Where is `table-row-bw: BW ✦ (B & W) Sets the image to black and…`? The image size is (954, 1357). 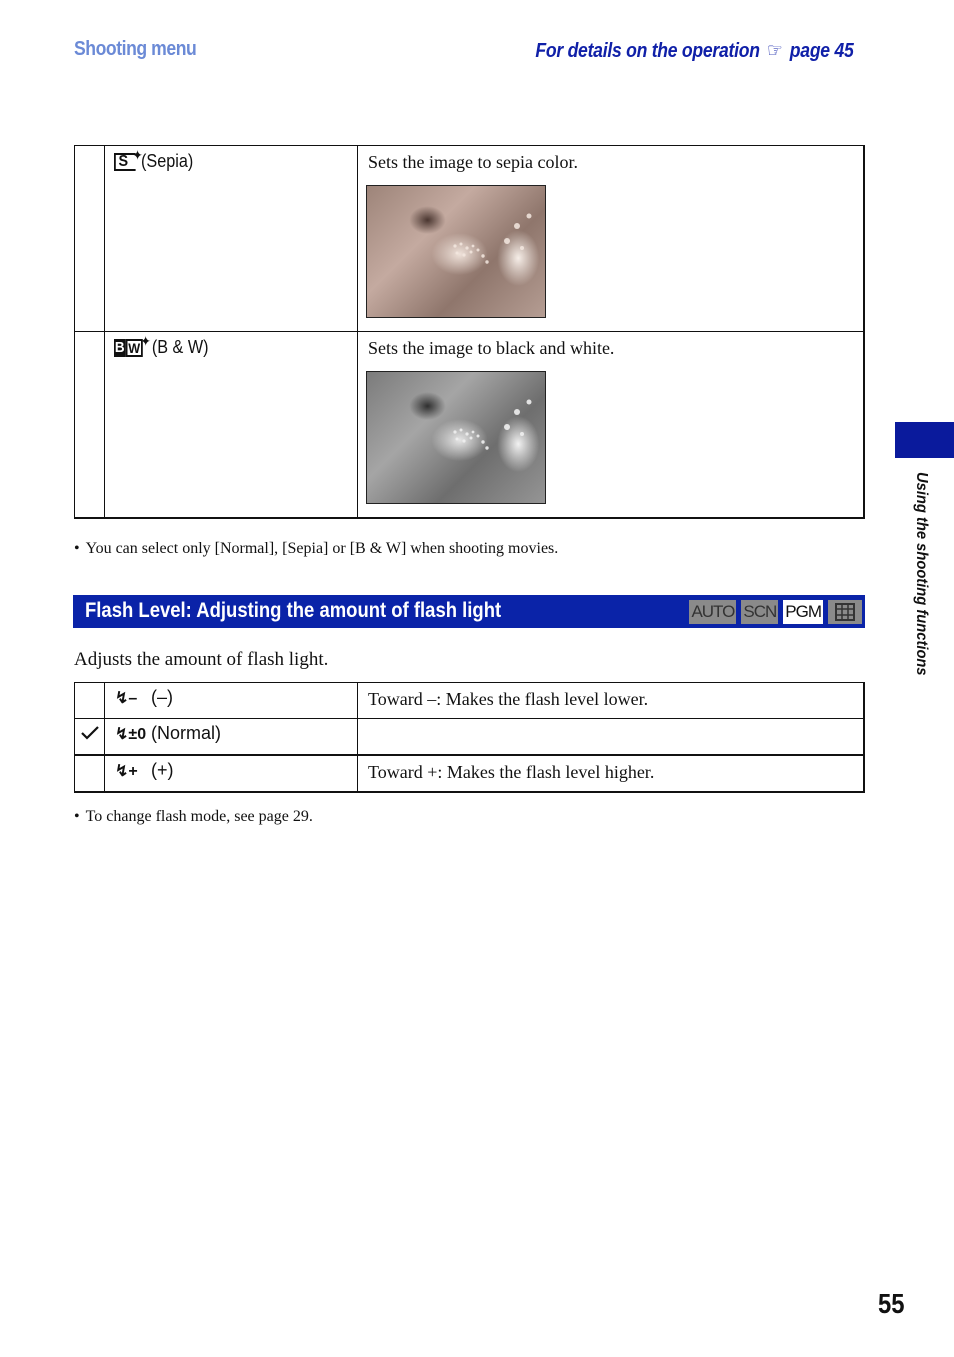
table-row-bw: BW ✦ (B & W) Sets the image to black and… is located at coordinates (469, 425).